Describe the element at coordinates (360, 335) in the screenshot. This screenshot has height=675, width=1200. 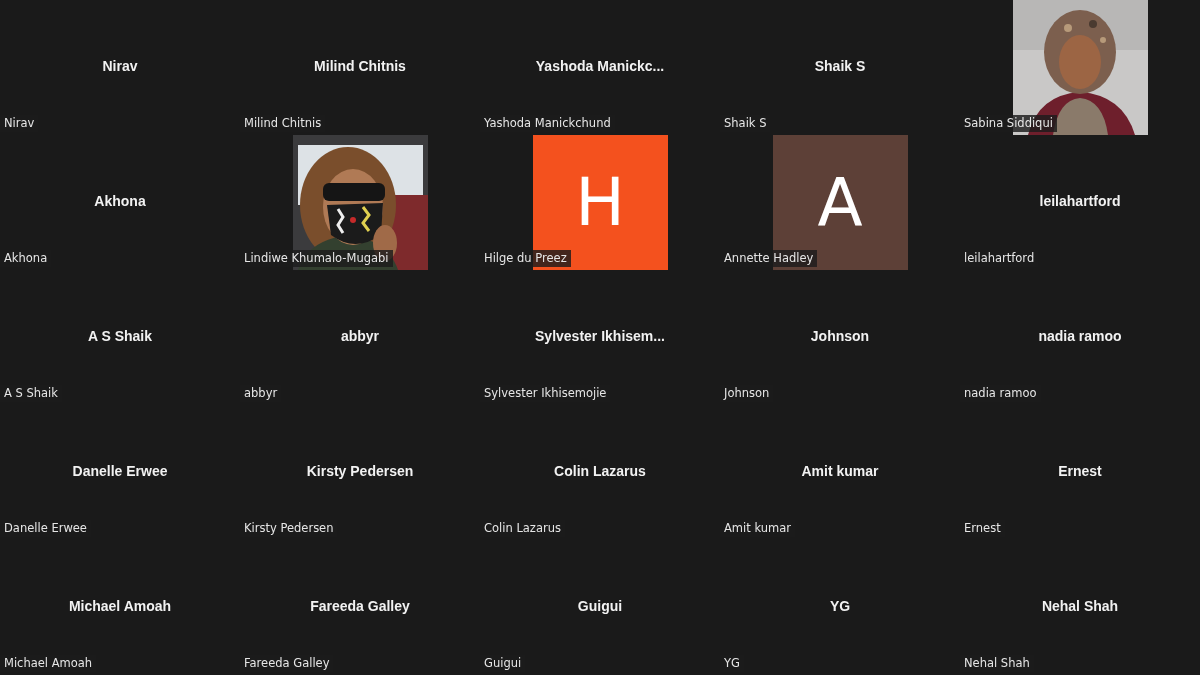
I see `participant-name: abbyr` at that location.